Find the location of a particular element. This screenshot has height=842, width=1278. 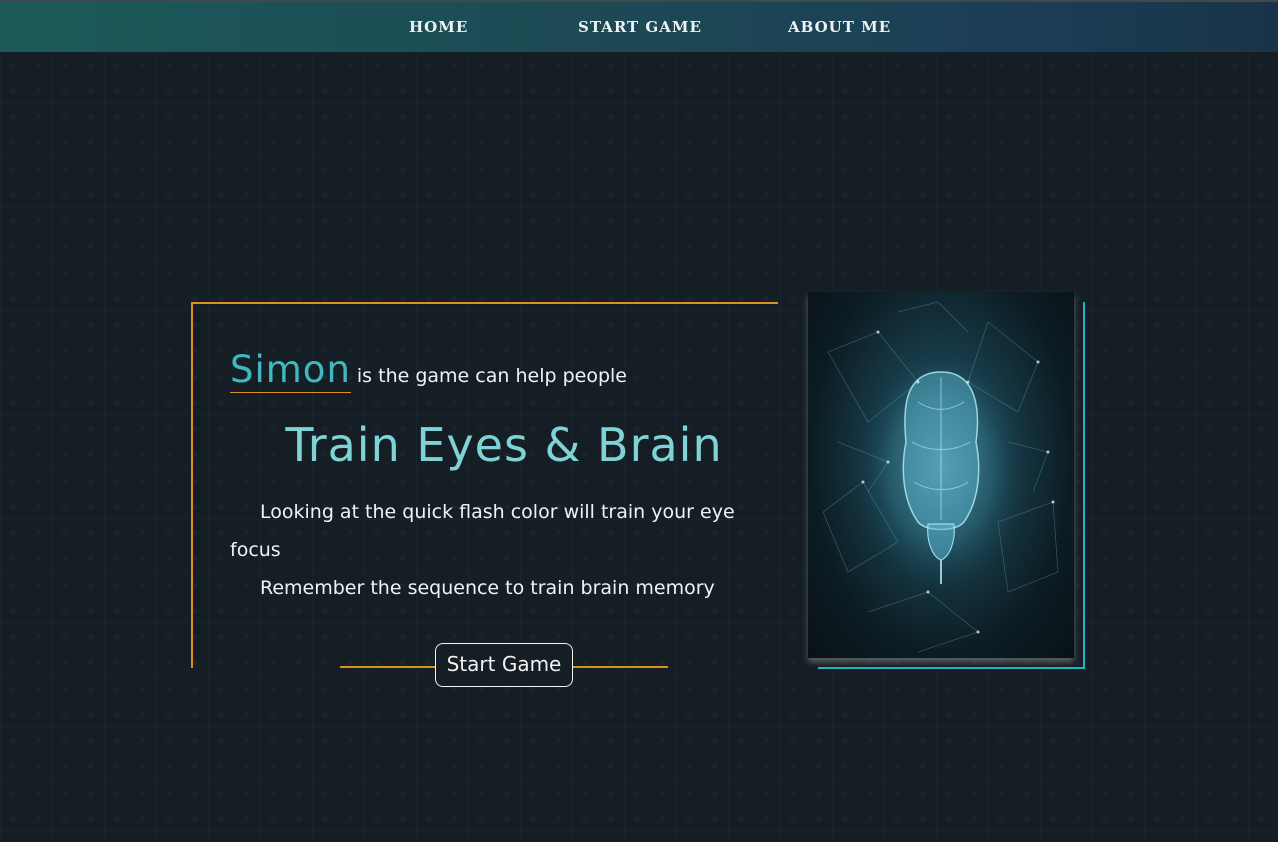

headline: Train Eyes & Brain is located at coordinates (504, 445).